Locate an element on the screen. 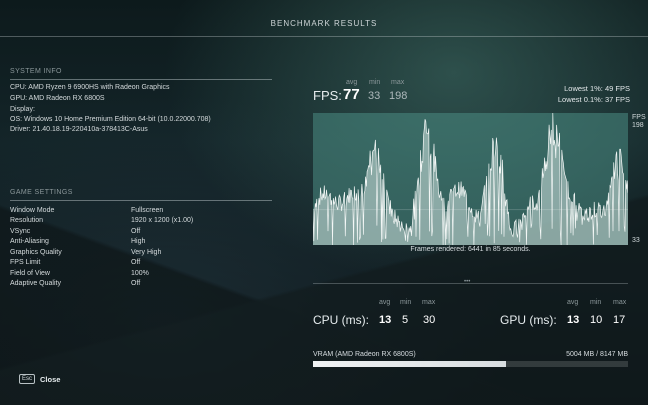  lowest-1-percent: Lowest 1%: 49 FPS is located at coordinates (597, 88).